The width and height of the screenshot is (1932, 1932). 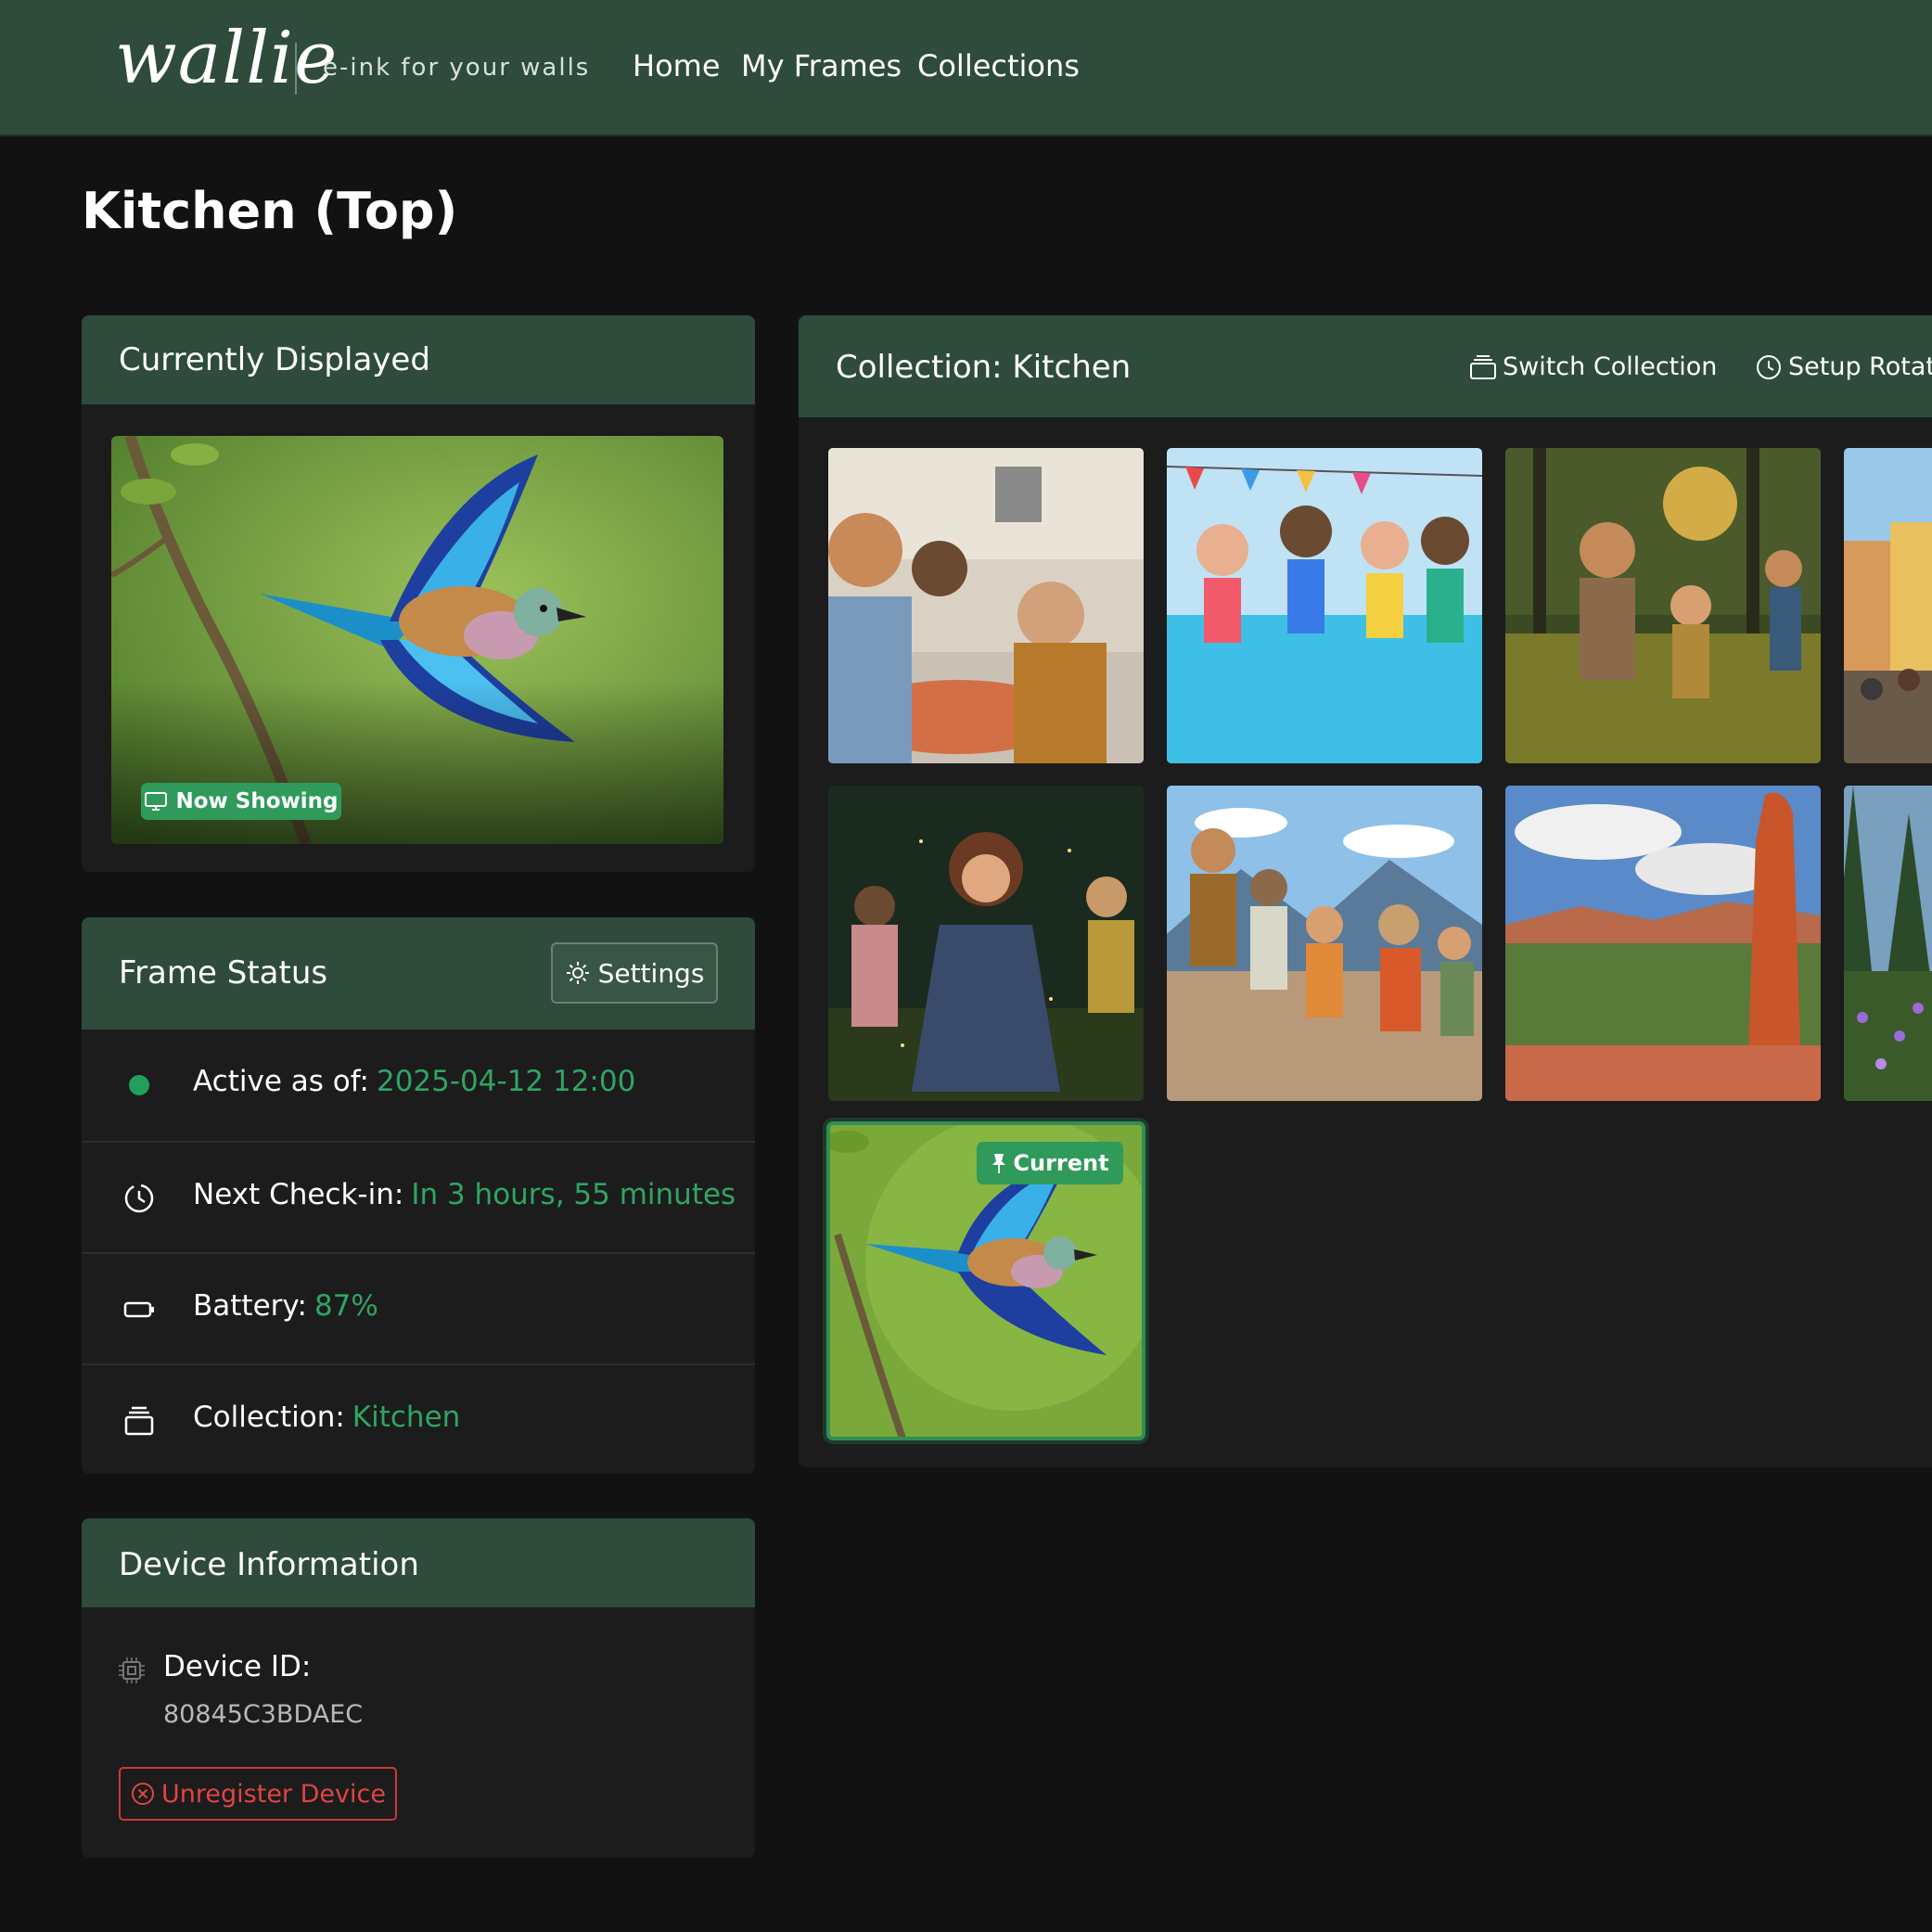 What do you see at coordinates (821, 65) in the screenshot?
I see `nav-my-frames: My Frames` at bounding box center [821, 65].